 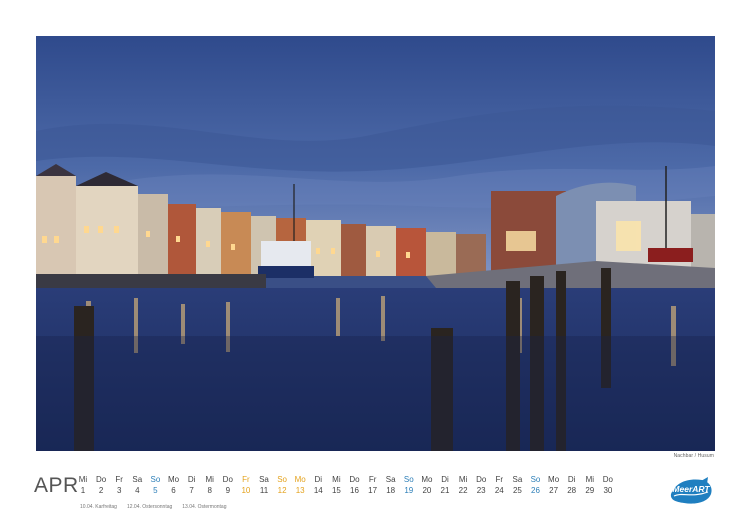 What do you see at coordinates (137, 490) in the screenshot?
I see `day-number: 4` at bounding box center [137, 490].